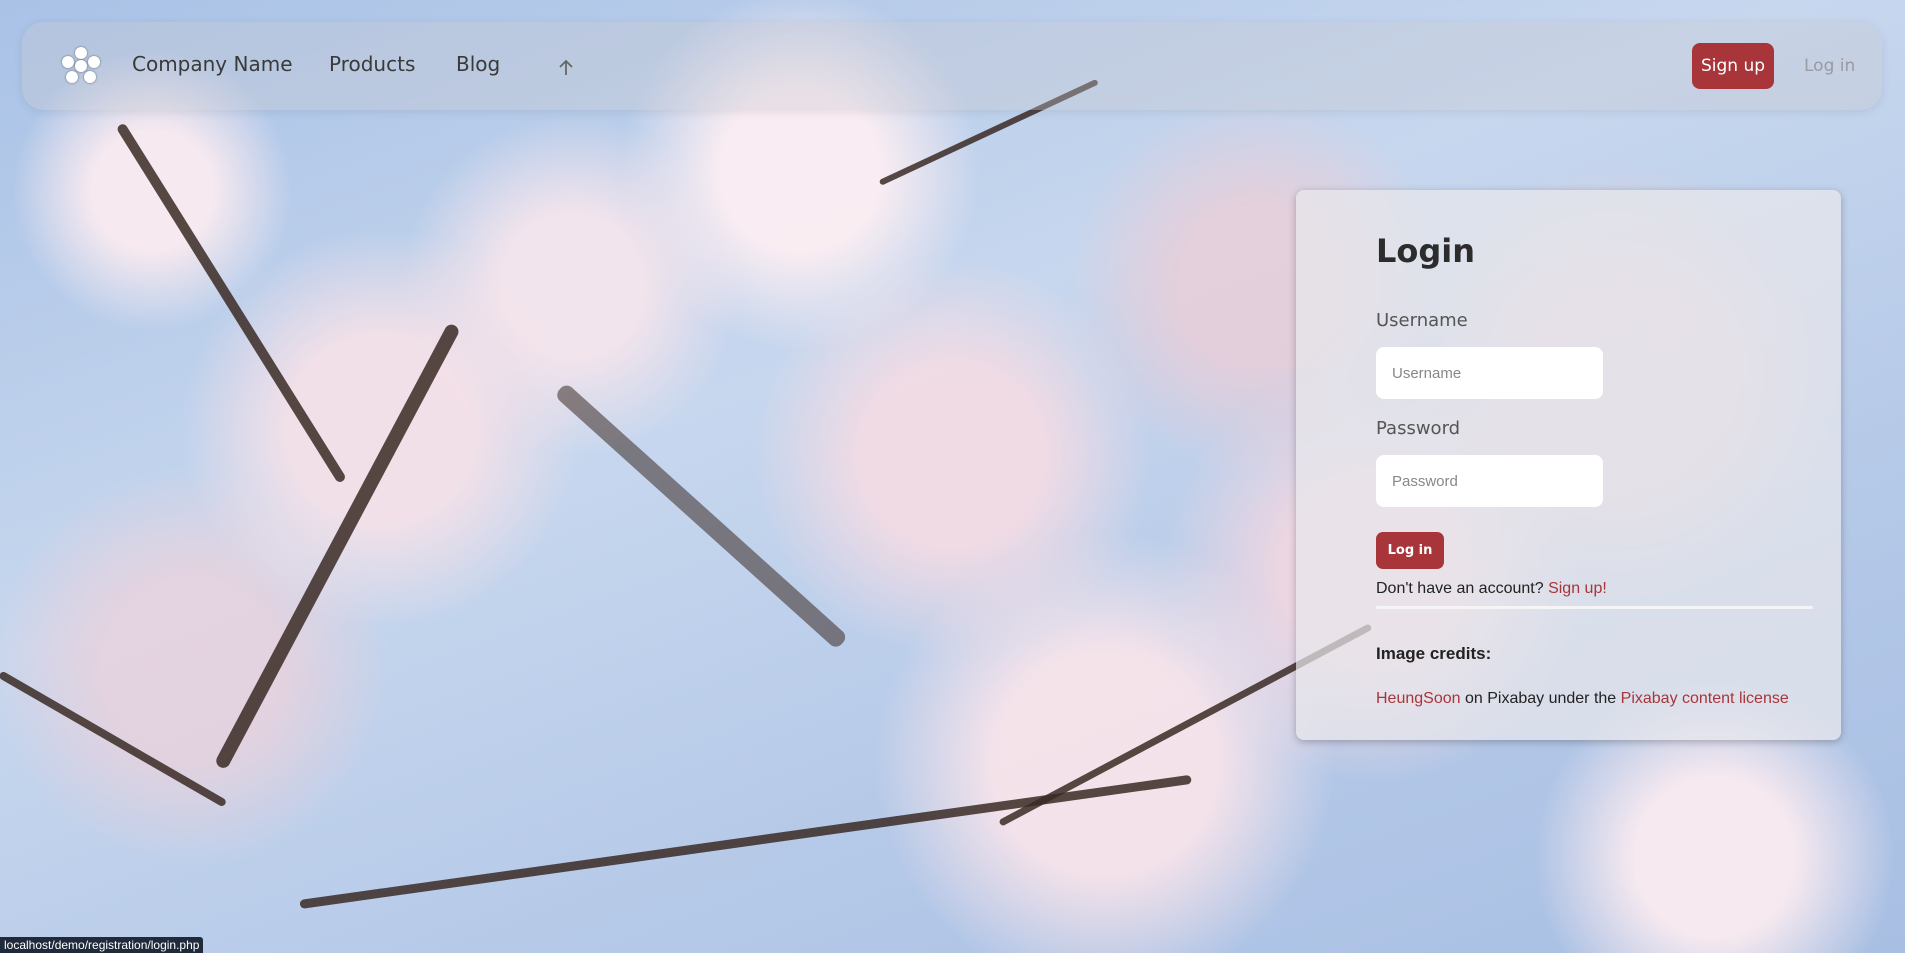 The height and width of the screenshot is (953, 1905). What do you see at coordinates (1422, 320) in the screenshot?
I see `username-label: Username` at bounding box center [1422, 320].